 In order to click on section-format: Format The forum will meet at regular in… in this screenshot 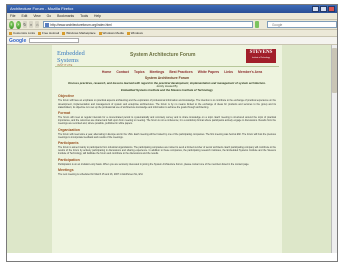, I will do `click(167, 118)`.